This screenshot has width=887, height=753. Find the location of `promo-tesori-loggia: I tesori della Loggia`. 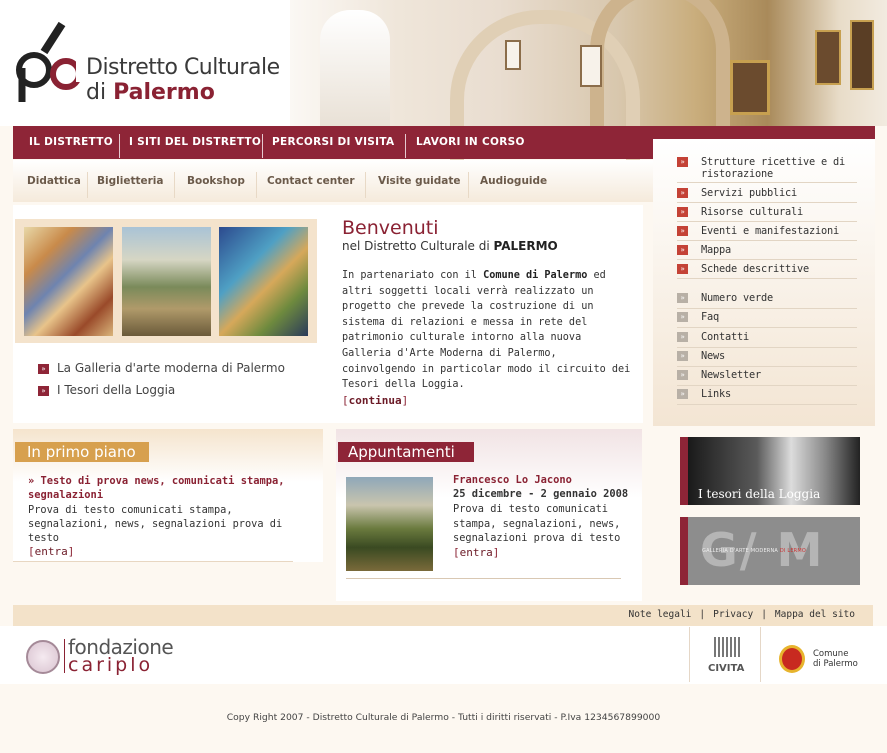

promo-tesori-loggia: I tesori della Loggia is located at coordinates (770, 471).